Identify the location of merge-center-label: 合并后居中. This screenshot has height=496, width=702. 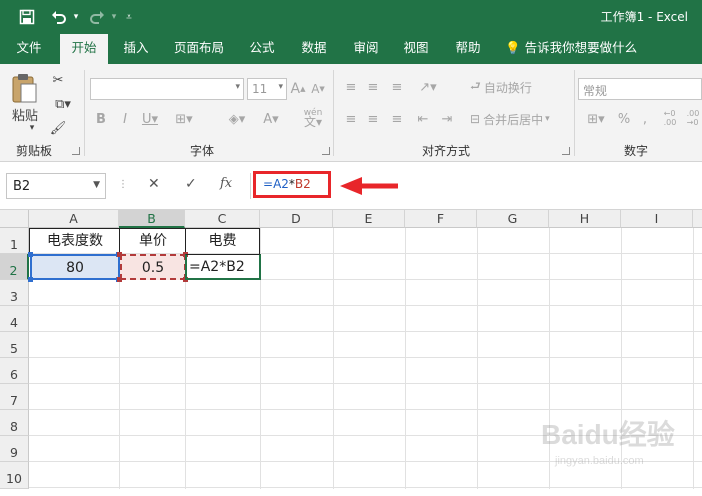
(513, 119).